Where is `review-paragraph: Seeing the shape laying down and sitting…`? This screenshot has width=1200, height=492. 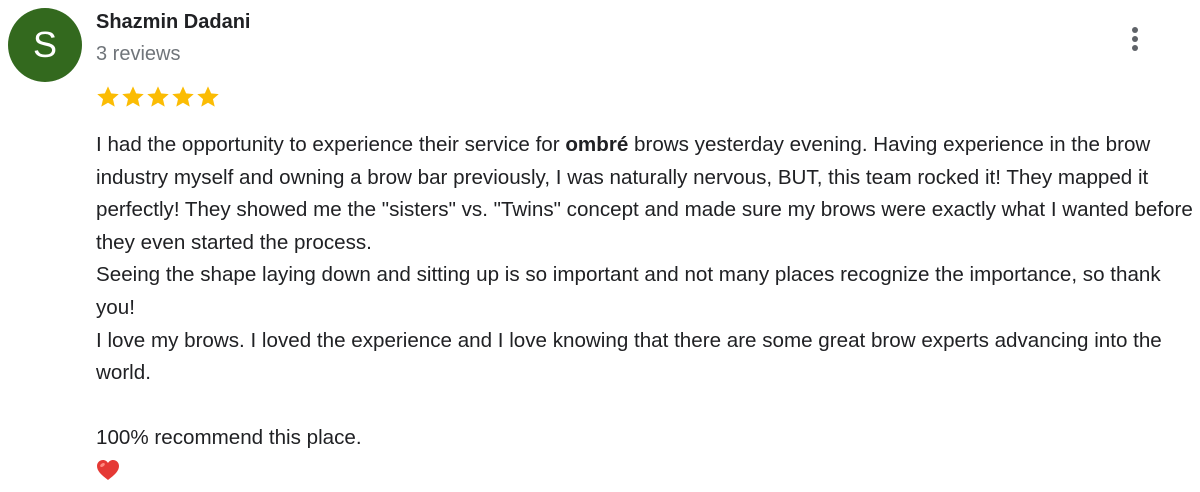
review-paragraph: Seeing the shape laying down and sitting… is located at coordinates (628, 291).